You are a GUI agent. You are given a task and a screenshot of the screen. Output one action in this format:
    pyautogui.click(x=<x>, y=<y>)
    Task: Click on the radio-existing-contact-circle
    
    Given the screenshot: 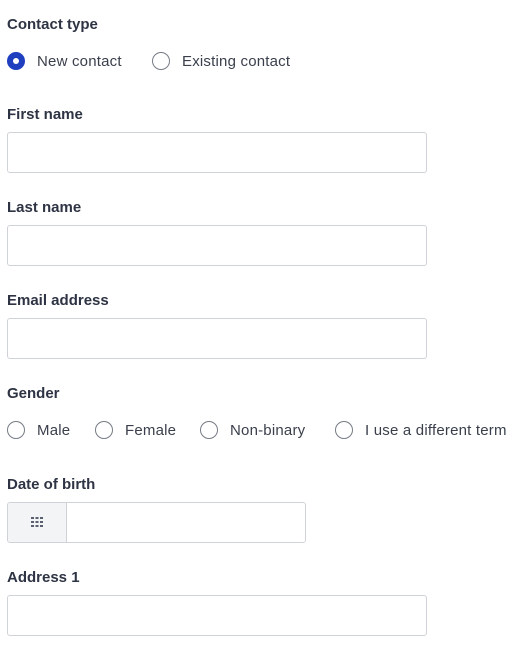 What is the action you would take?
    pyautogui.click(x=161, y=61)
    